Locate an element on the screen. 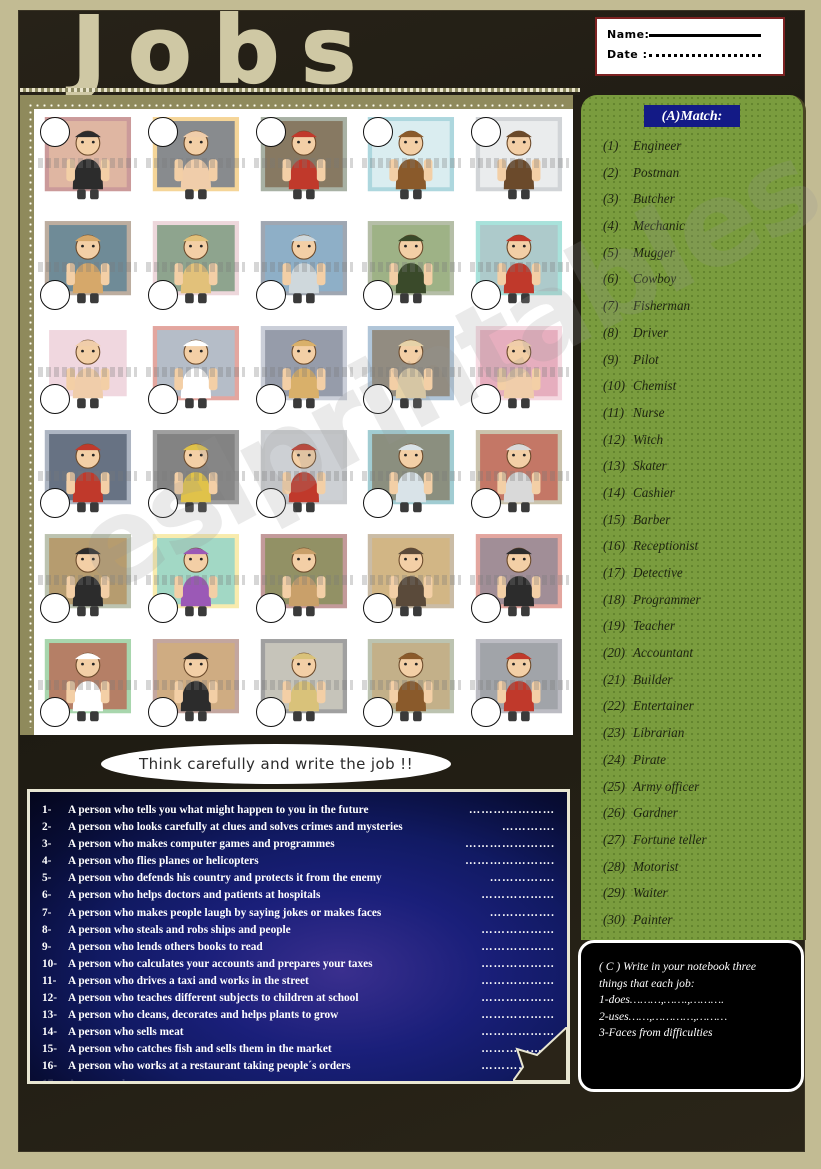 The image size is (821, 1169). picture-cell-driver is located at coordinates (304, 265).